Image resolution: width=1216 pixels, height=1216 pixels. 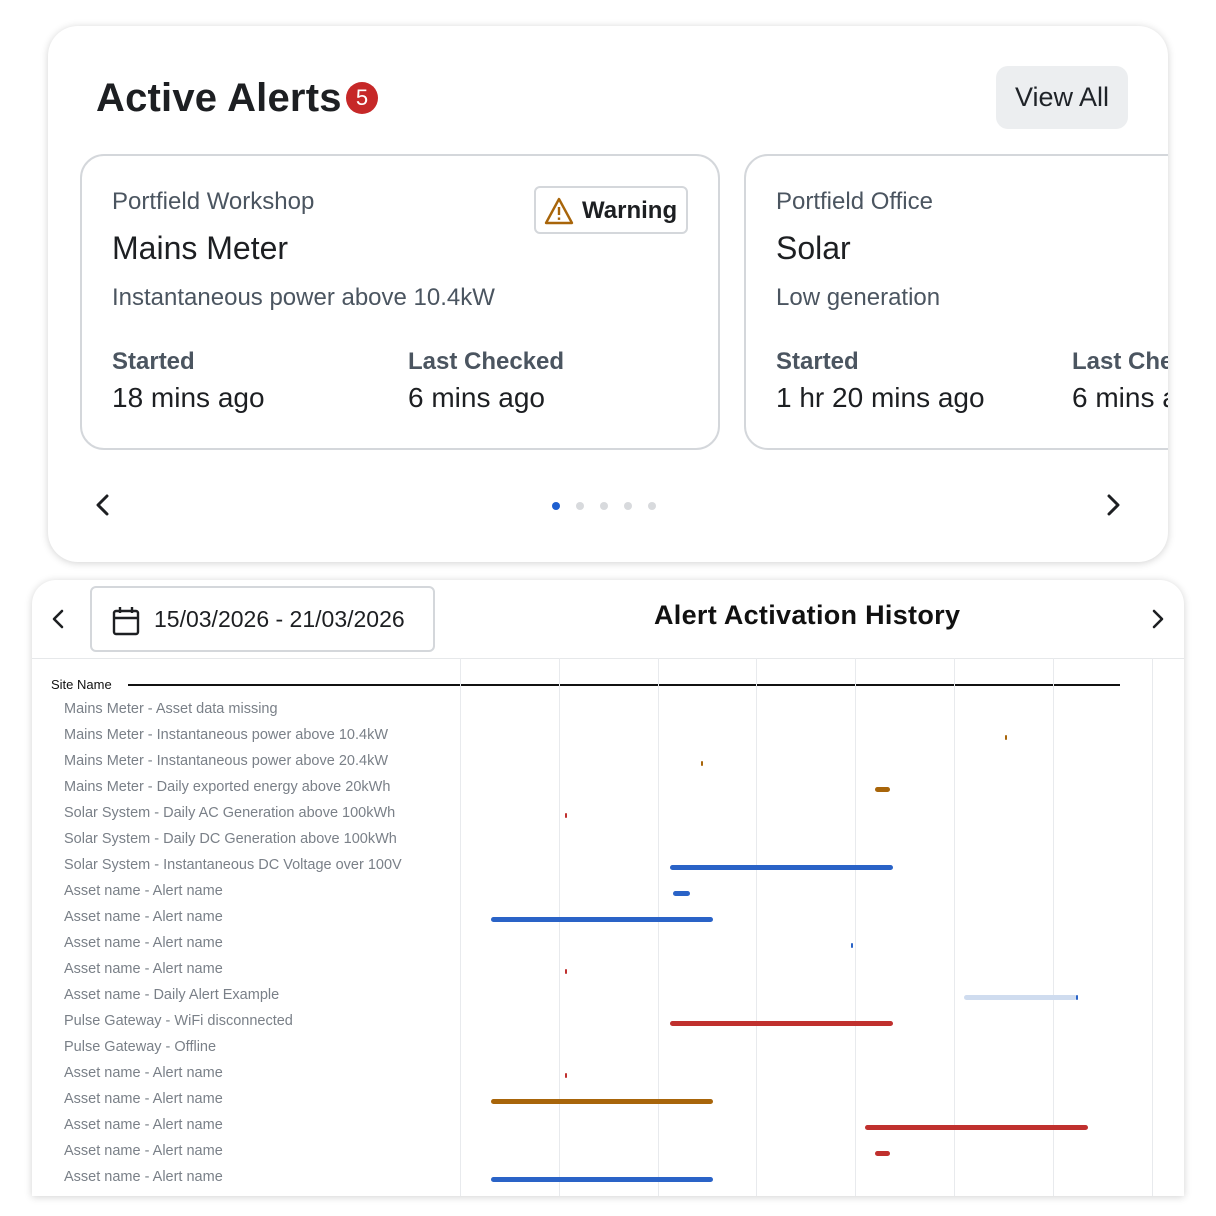 I want to click on history-next-button, so click(x=1157, y=619).